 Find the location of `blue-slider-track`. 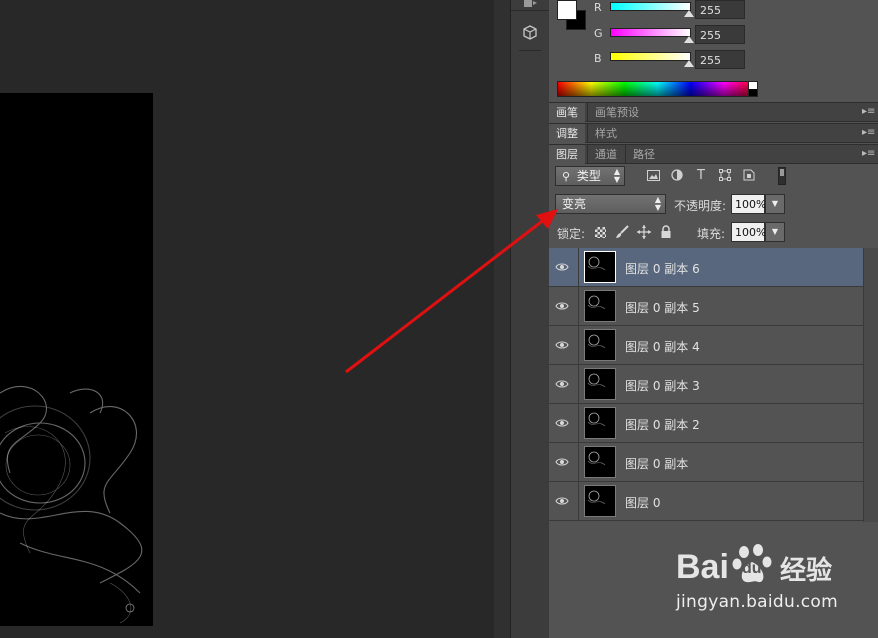

blue-slider-track is located at coordinates (650, 56).